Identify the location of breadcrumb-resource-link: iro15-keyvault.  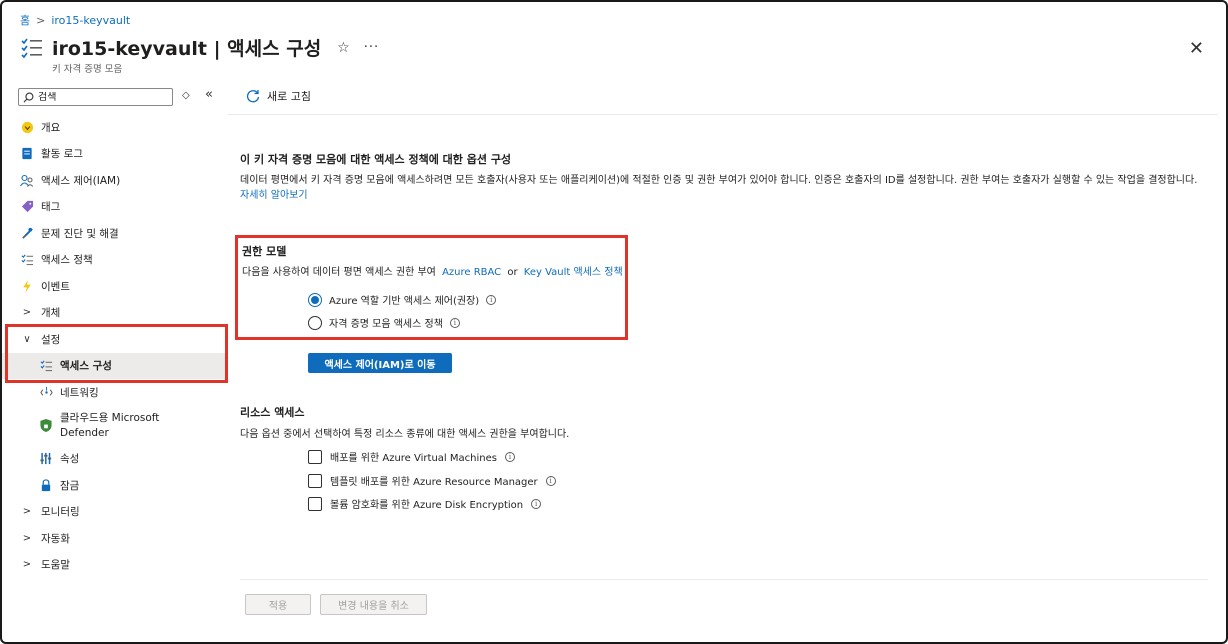
(90, 20).